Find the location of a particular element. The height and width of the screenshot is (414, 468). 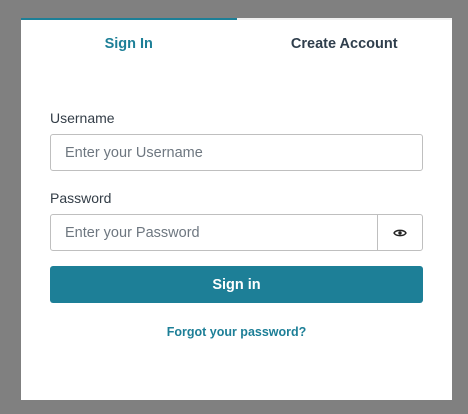

password-group: Password is located at coordinates (236, 219).